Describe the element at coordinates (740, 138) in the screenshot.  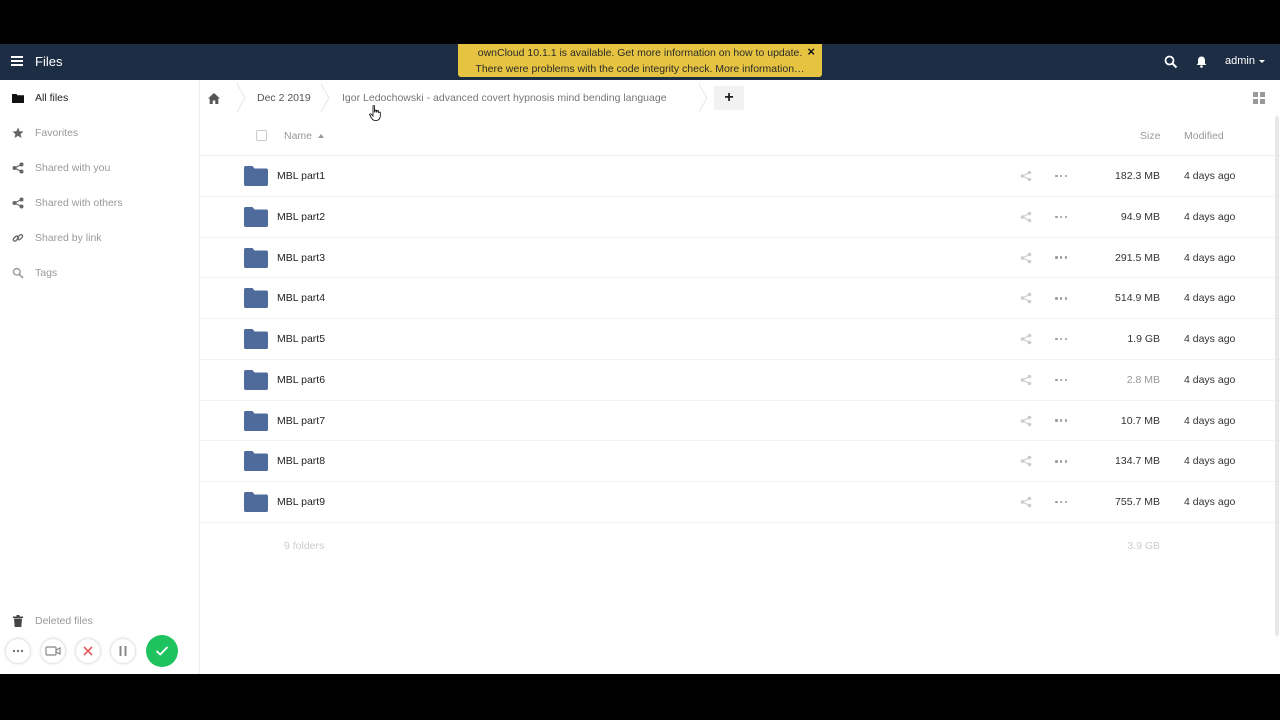
I see `file-list-header: Name Size Modified` at that location.